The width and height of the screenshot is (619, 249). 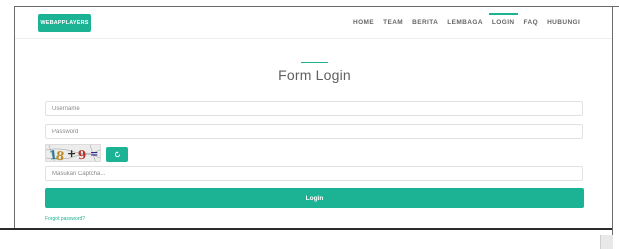 I want to click on captcha-char-3: +, so click(x=71, y=153).